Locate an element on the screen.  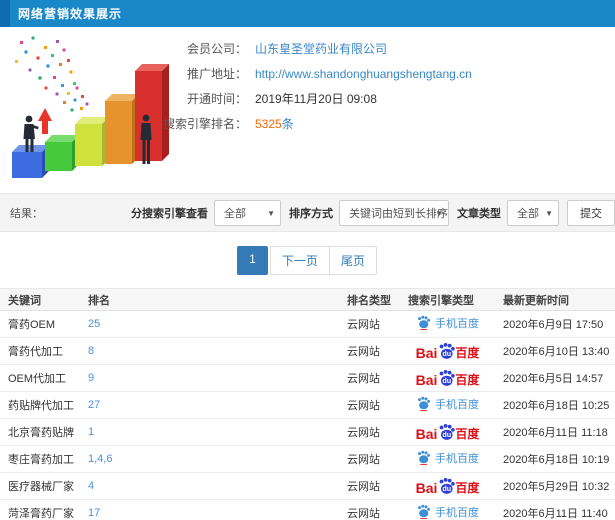
col-updated: 最新更新时间 is located at coordinates (536, 300).